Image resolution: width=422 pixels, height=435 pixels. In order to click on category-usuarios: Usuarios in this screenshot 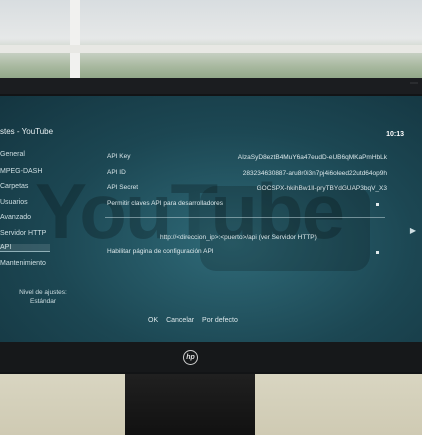, I will do `click(14, 202)`.